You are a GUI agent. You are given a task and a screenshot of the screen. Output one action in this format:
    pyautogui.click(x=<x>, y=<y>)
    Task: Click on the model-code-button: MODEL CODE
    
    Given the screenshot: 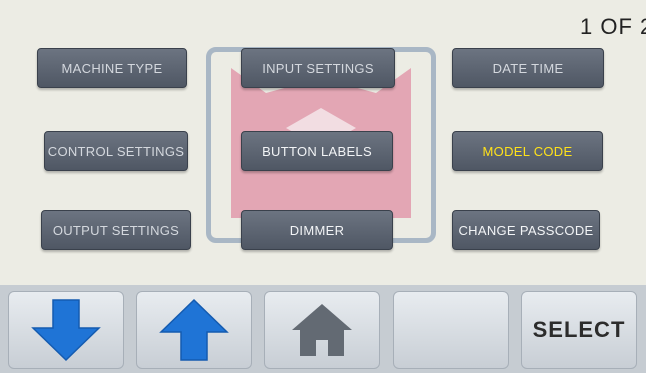 What is the action you would take?
    pyautogui.click(x=527, y=151)
    